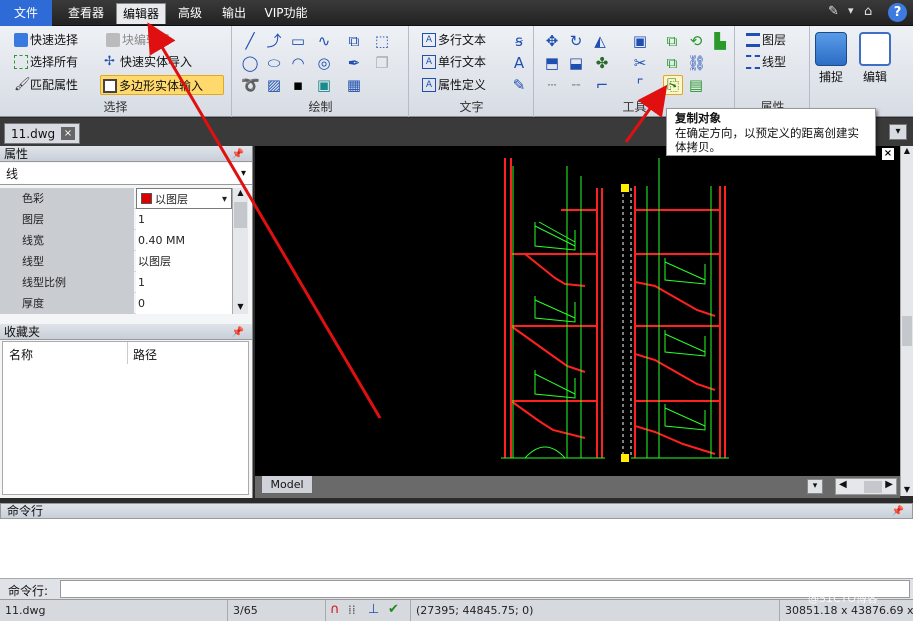 This screenshot has height=621, width=913. Describe the element at coordinates (843, 484) in the screenshot. I see `scroll-left-icon: ◀` at that location.